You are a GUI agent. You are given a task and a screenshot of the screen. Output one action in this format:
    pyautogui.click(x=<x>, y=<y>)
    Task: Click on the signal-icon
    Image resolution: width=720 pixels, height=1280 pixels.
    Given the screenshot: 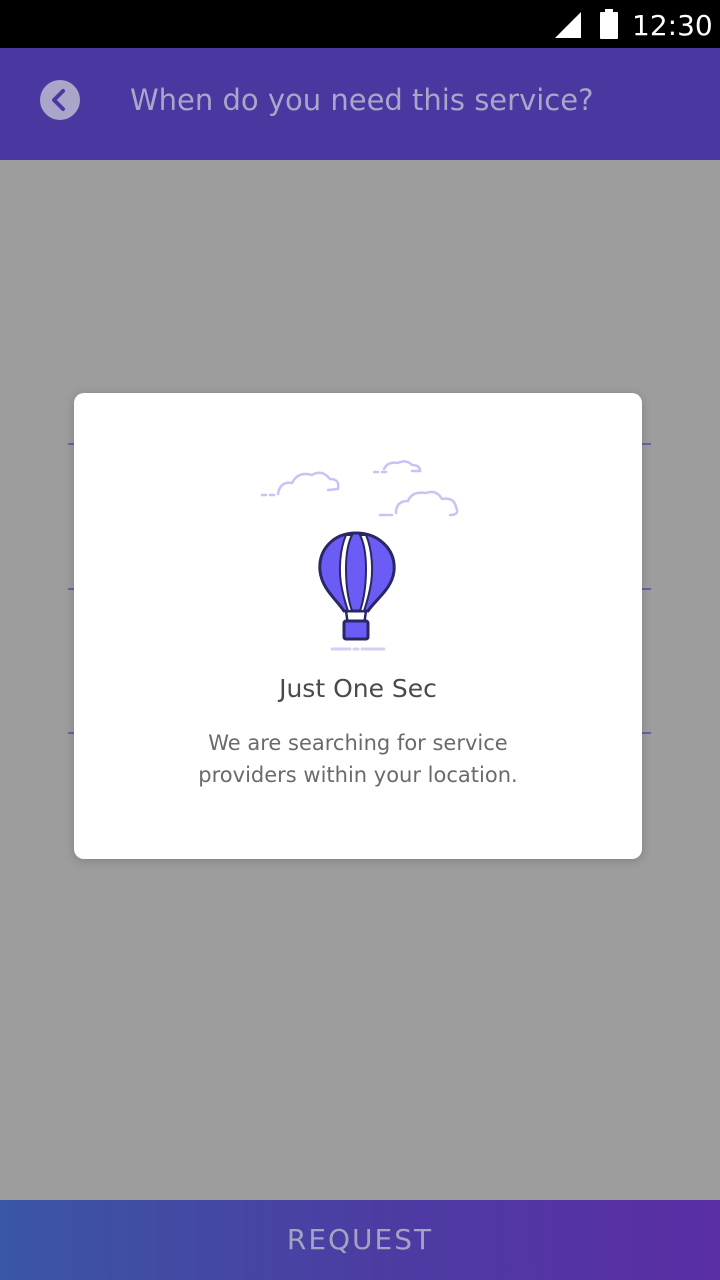 What is the action you would take?
    pyautogui.click(x=568, y=25)
    